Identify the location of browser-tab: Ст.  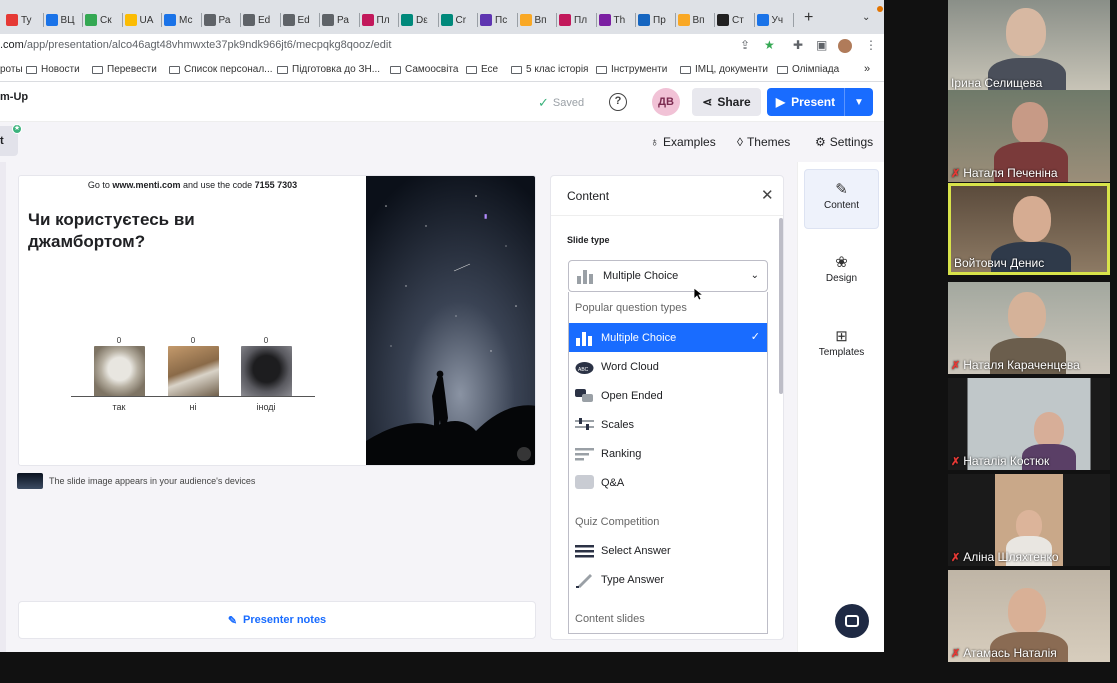
(736, 20).